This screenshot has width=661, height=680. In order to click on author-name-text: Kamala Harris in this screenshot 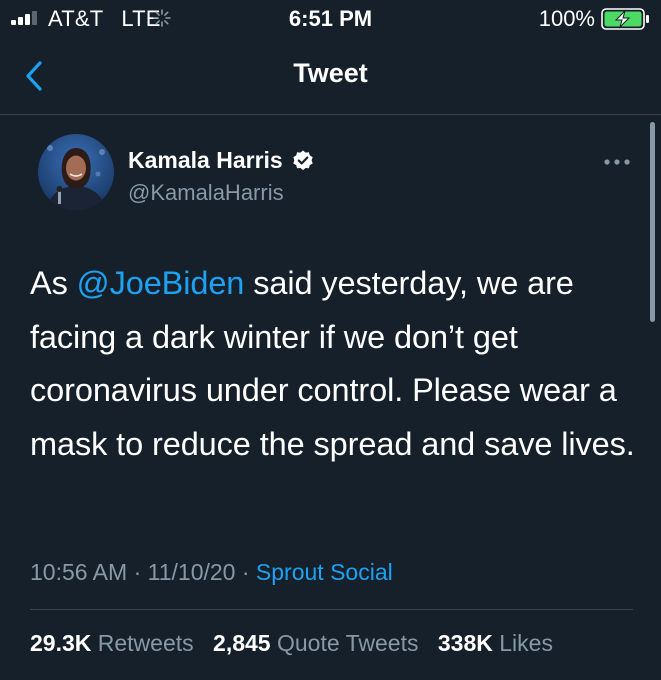, I will do `click(205, 160)`.